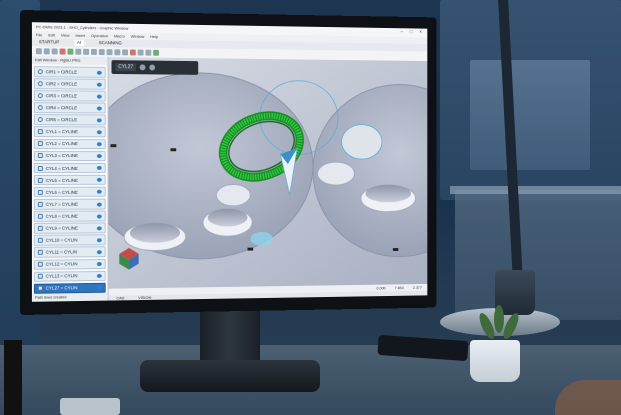 Image resolution: width=621 pixels, height=415 pixels. I want to click on view-icon, so click(140, 52).